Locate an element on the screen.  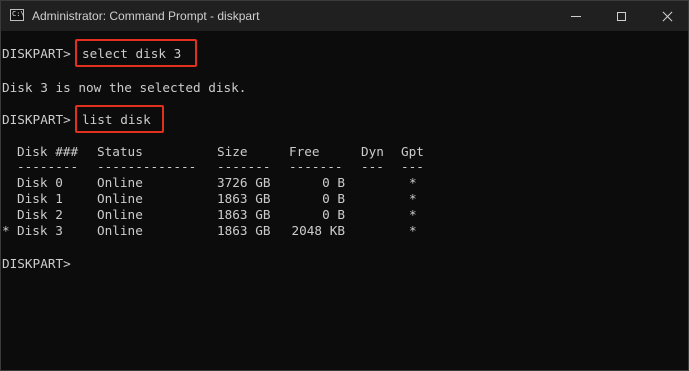
selected-marker: * is located at coordinates (6, 230).